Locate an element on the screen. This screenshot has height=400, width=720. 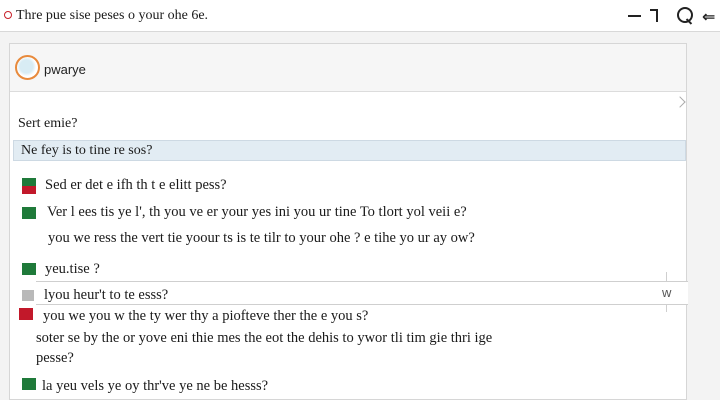
record-icon is located at coordinates (8, 15).